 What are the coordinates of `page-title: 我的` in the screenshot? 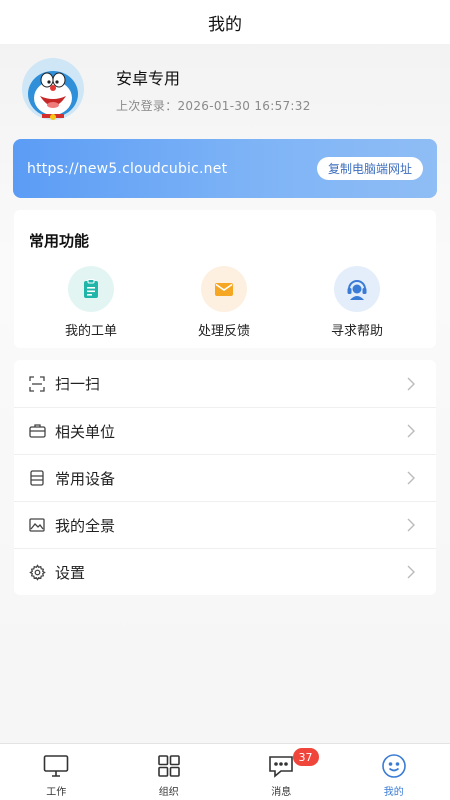 It's located at (225, 22).